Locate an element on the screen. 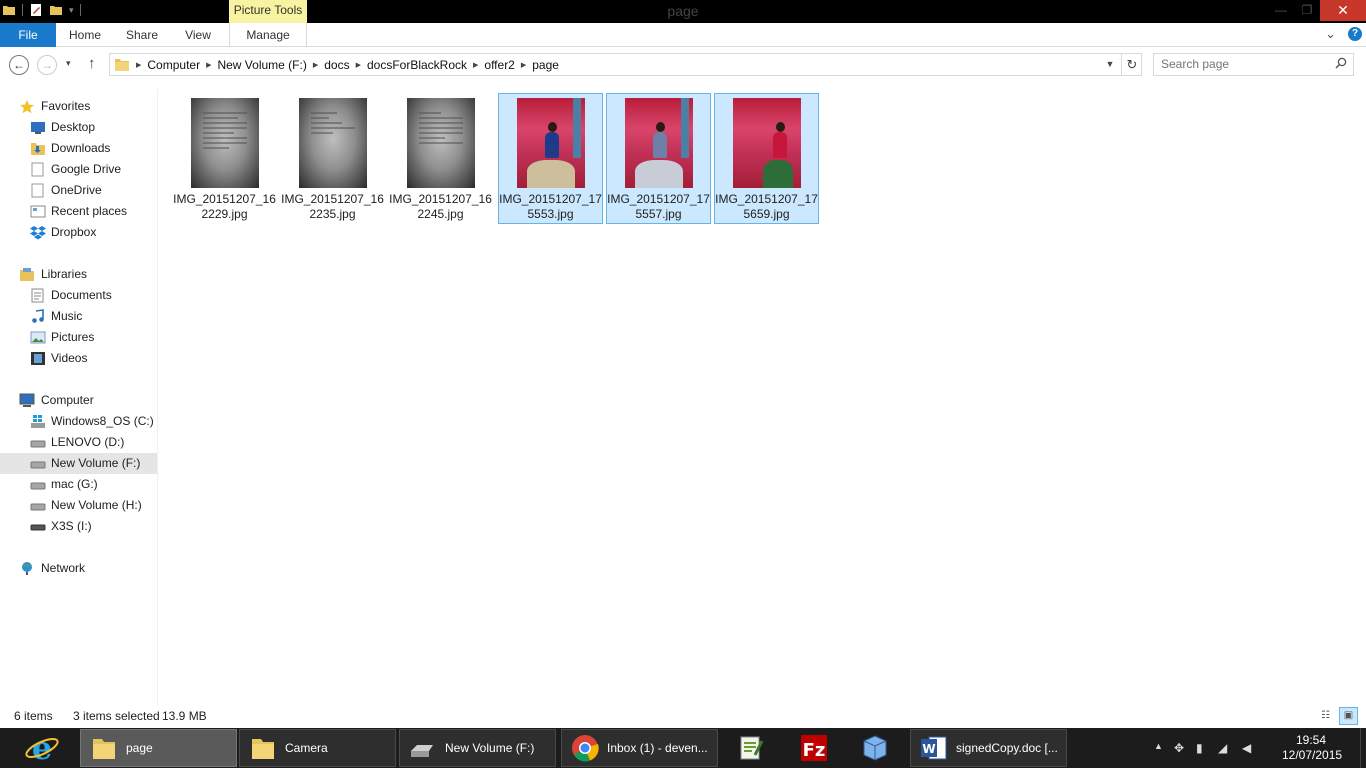  sidebar-item-dropbox: Dropbox is located at coordinates (78, 232).